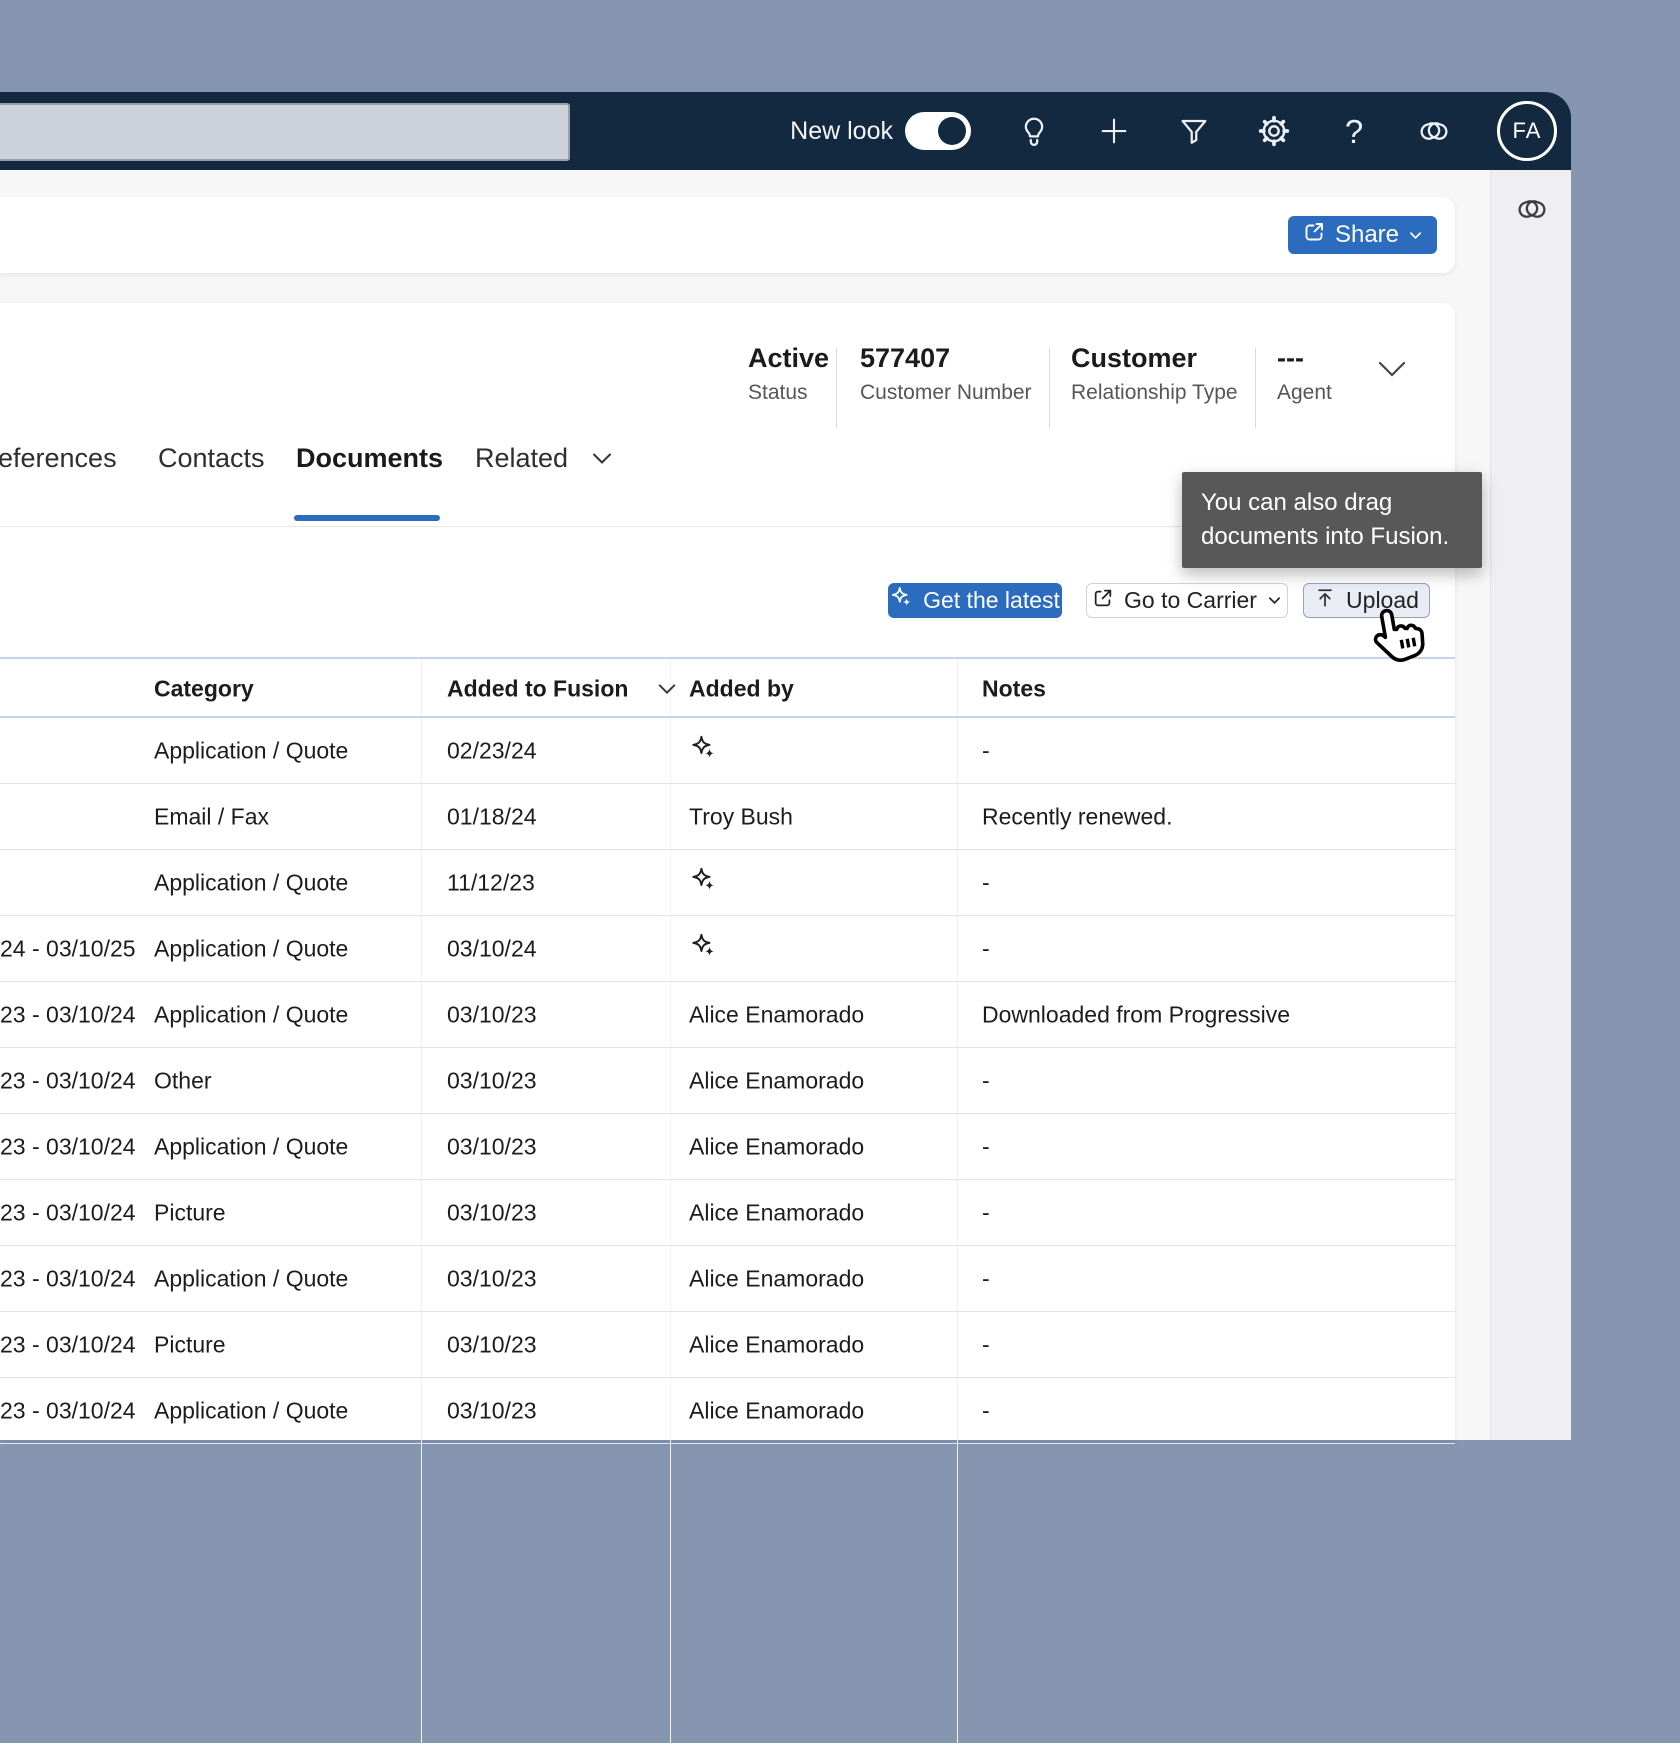  Describe the element at coordinates (1434, 131) in the screenshot. I see `copilot-icon` at that location.